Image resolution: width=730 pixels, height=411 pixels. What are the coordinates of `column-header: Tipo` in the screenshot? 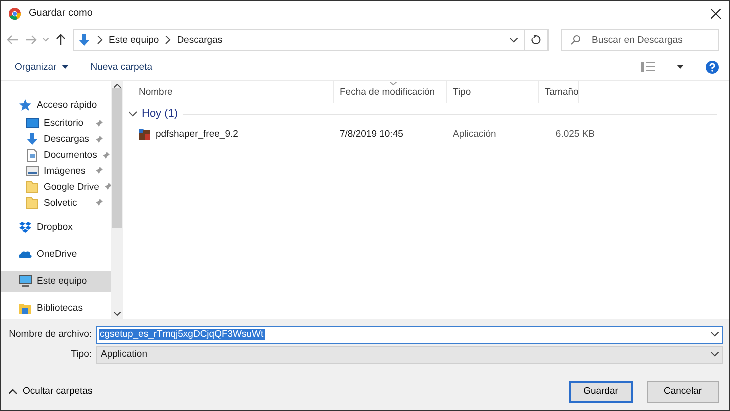 It's located at (493, 92).